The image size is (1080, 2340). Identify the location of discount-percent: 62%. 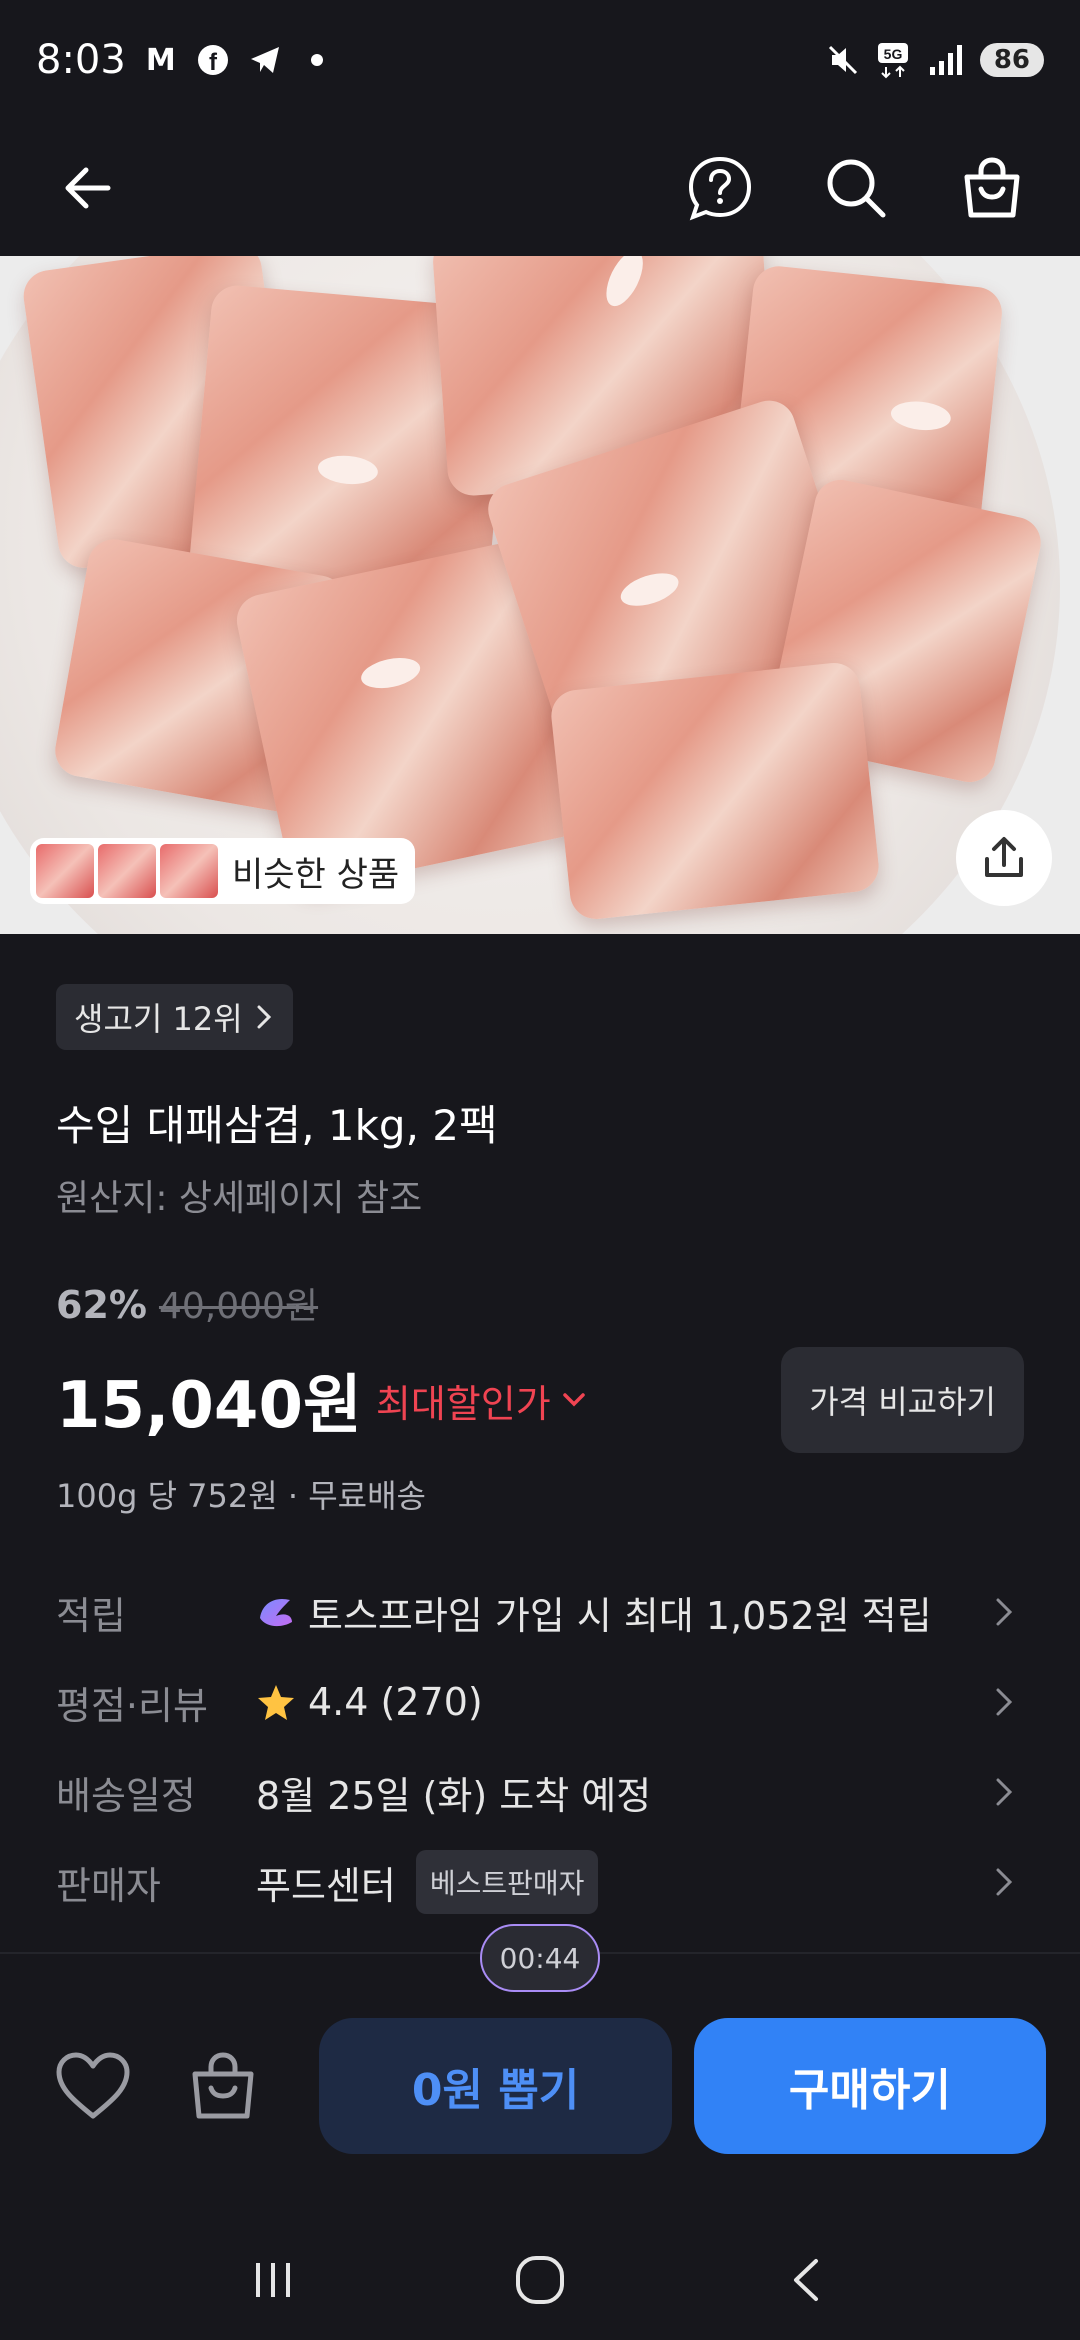
(101, 1305).